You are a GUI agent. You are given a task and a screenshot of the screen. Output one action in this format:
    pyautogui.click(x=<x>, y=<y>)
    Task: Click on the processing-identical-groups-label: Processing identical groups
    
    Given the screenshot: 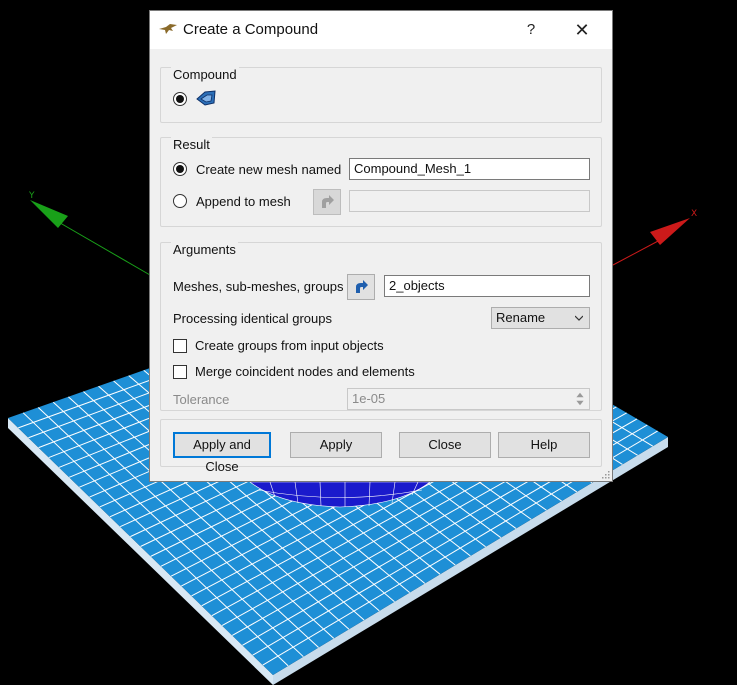 What is the action you would take?
    pyautogui.click(x=252, y=318)
    